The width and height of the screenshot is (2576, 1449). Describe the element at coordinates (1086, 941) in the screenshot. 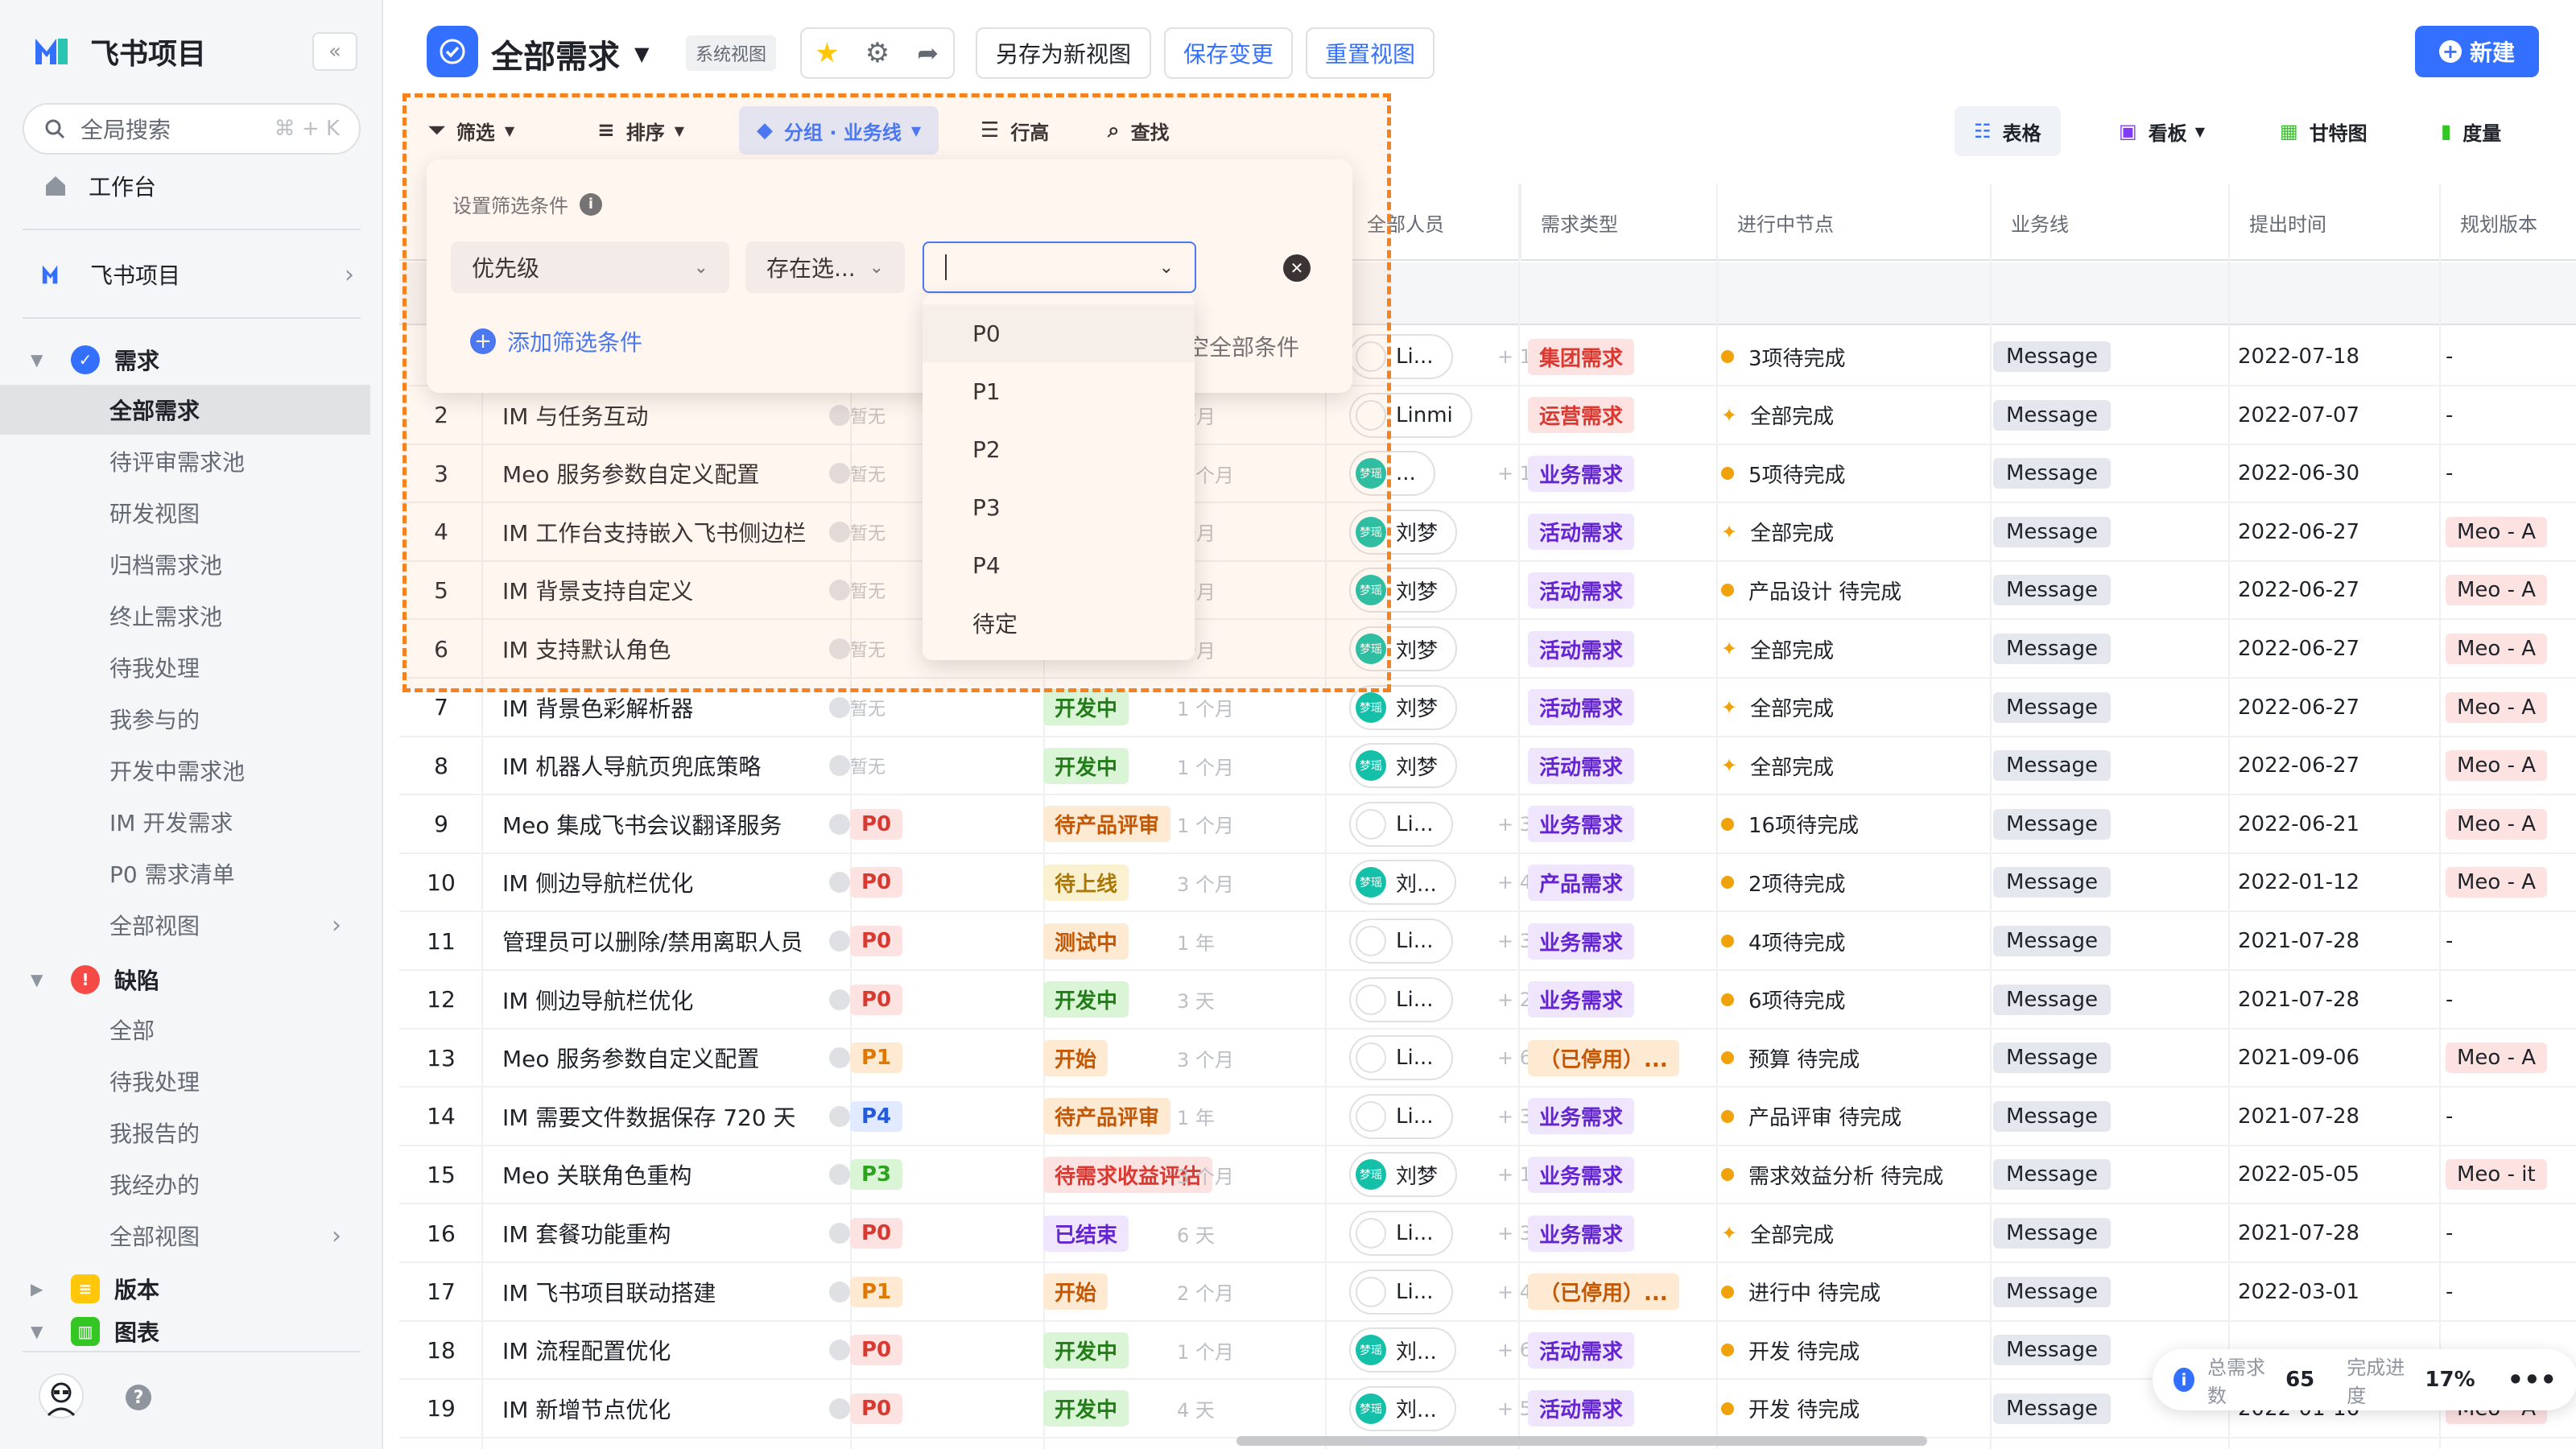

I see `status-cell: 测试中` at that location.